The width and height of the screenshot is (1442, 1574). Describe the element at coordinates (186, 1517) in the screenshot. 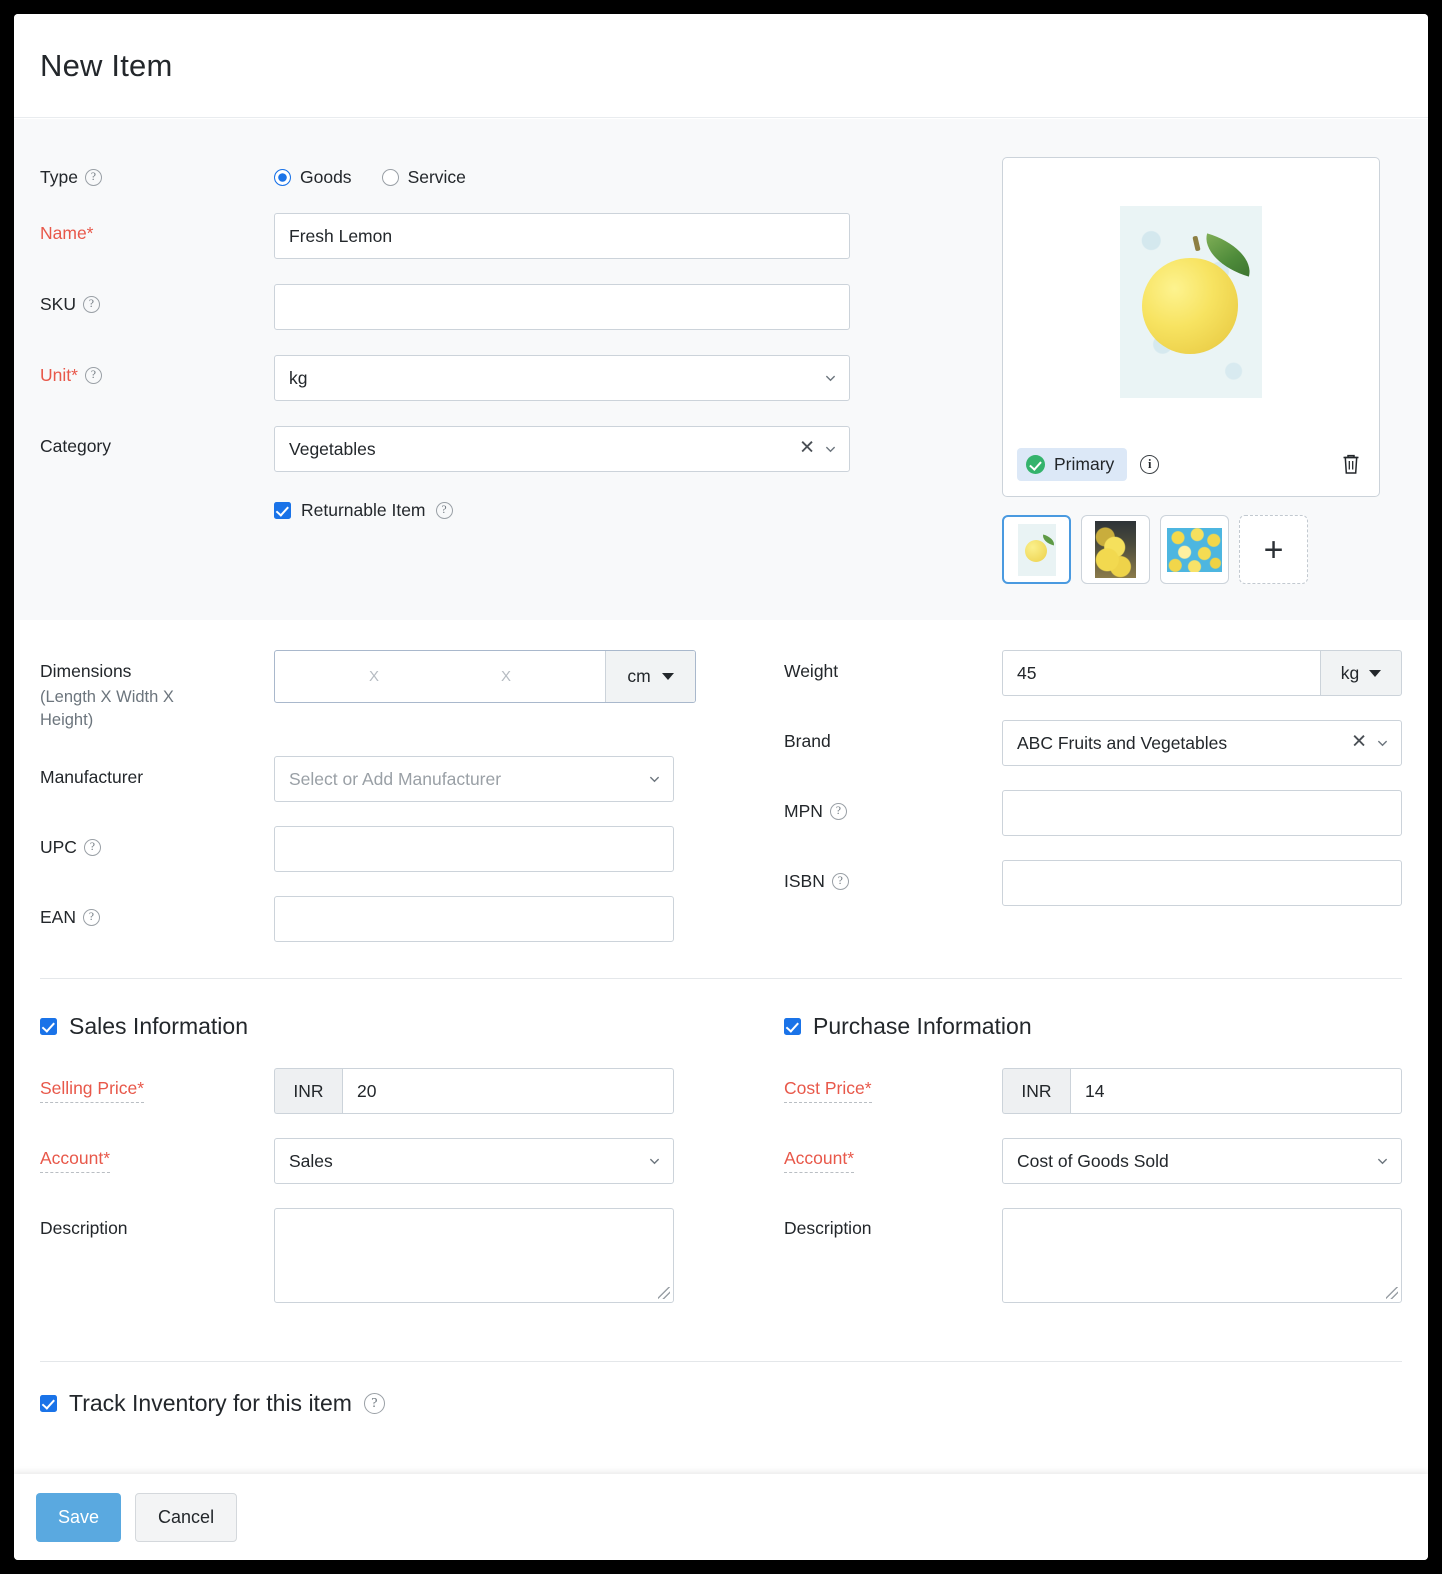

I see `cancel-button: Cancel` at that location.